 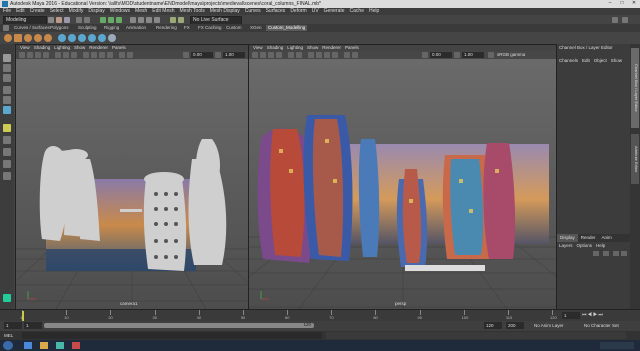 What do you see at coordinates (51, 20) in the screenshot?
I see `new-scene-icon` at bounding box center [51, 20].